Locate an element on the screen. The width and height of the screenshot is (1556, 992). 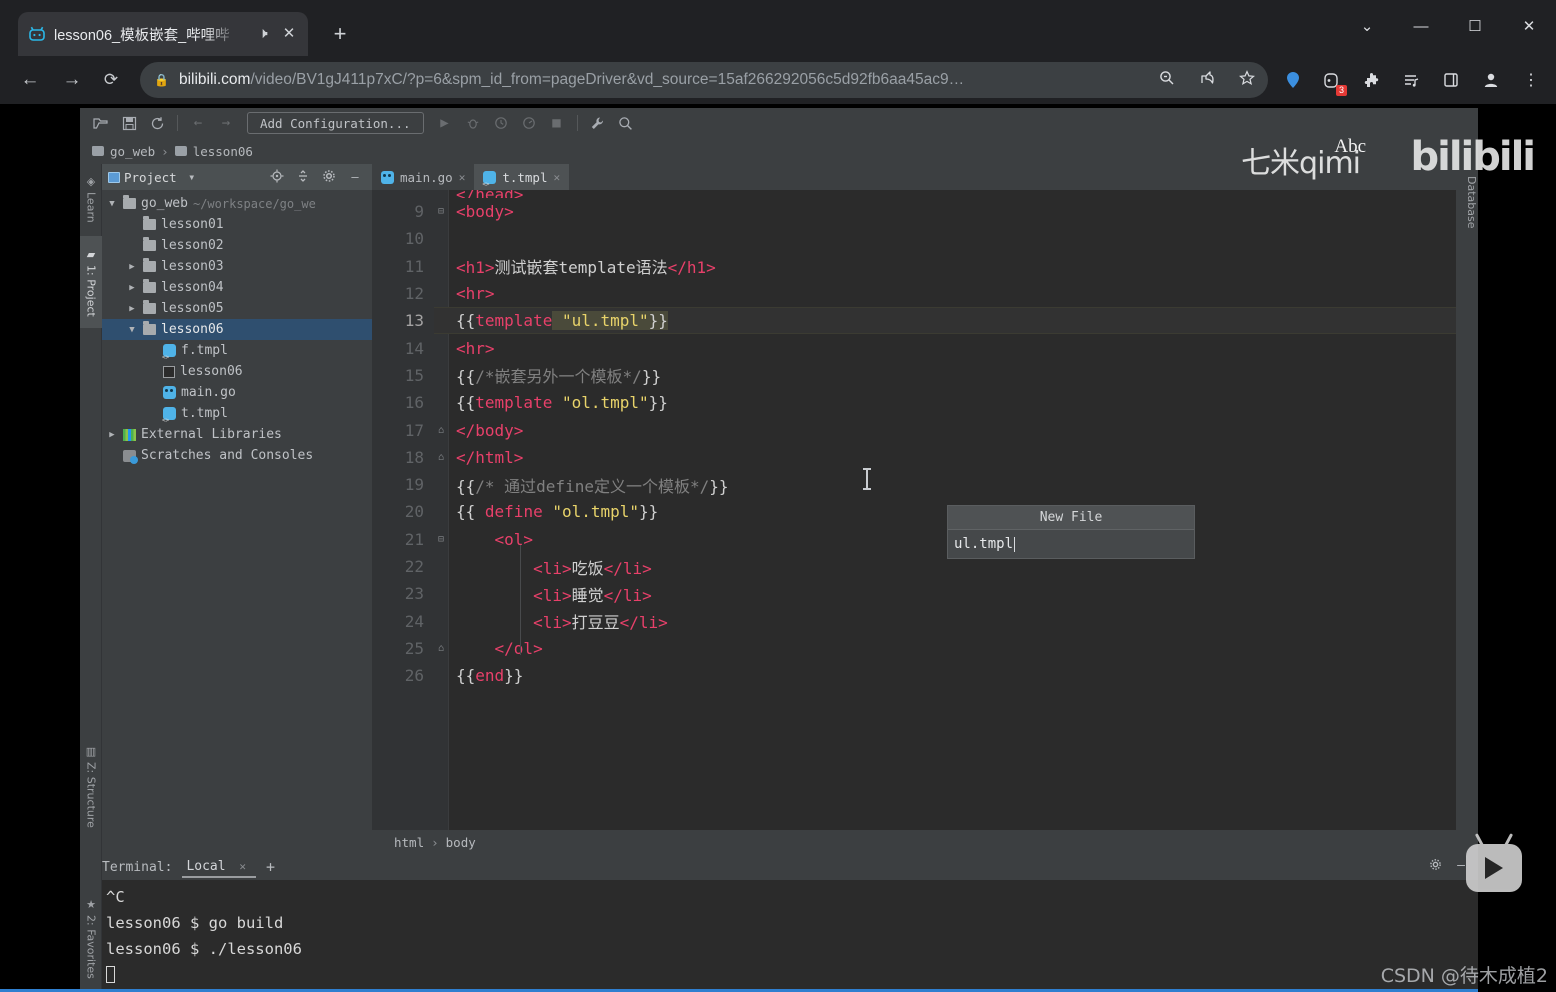
location-pin-icon is located at coordinates (1293, 80).